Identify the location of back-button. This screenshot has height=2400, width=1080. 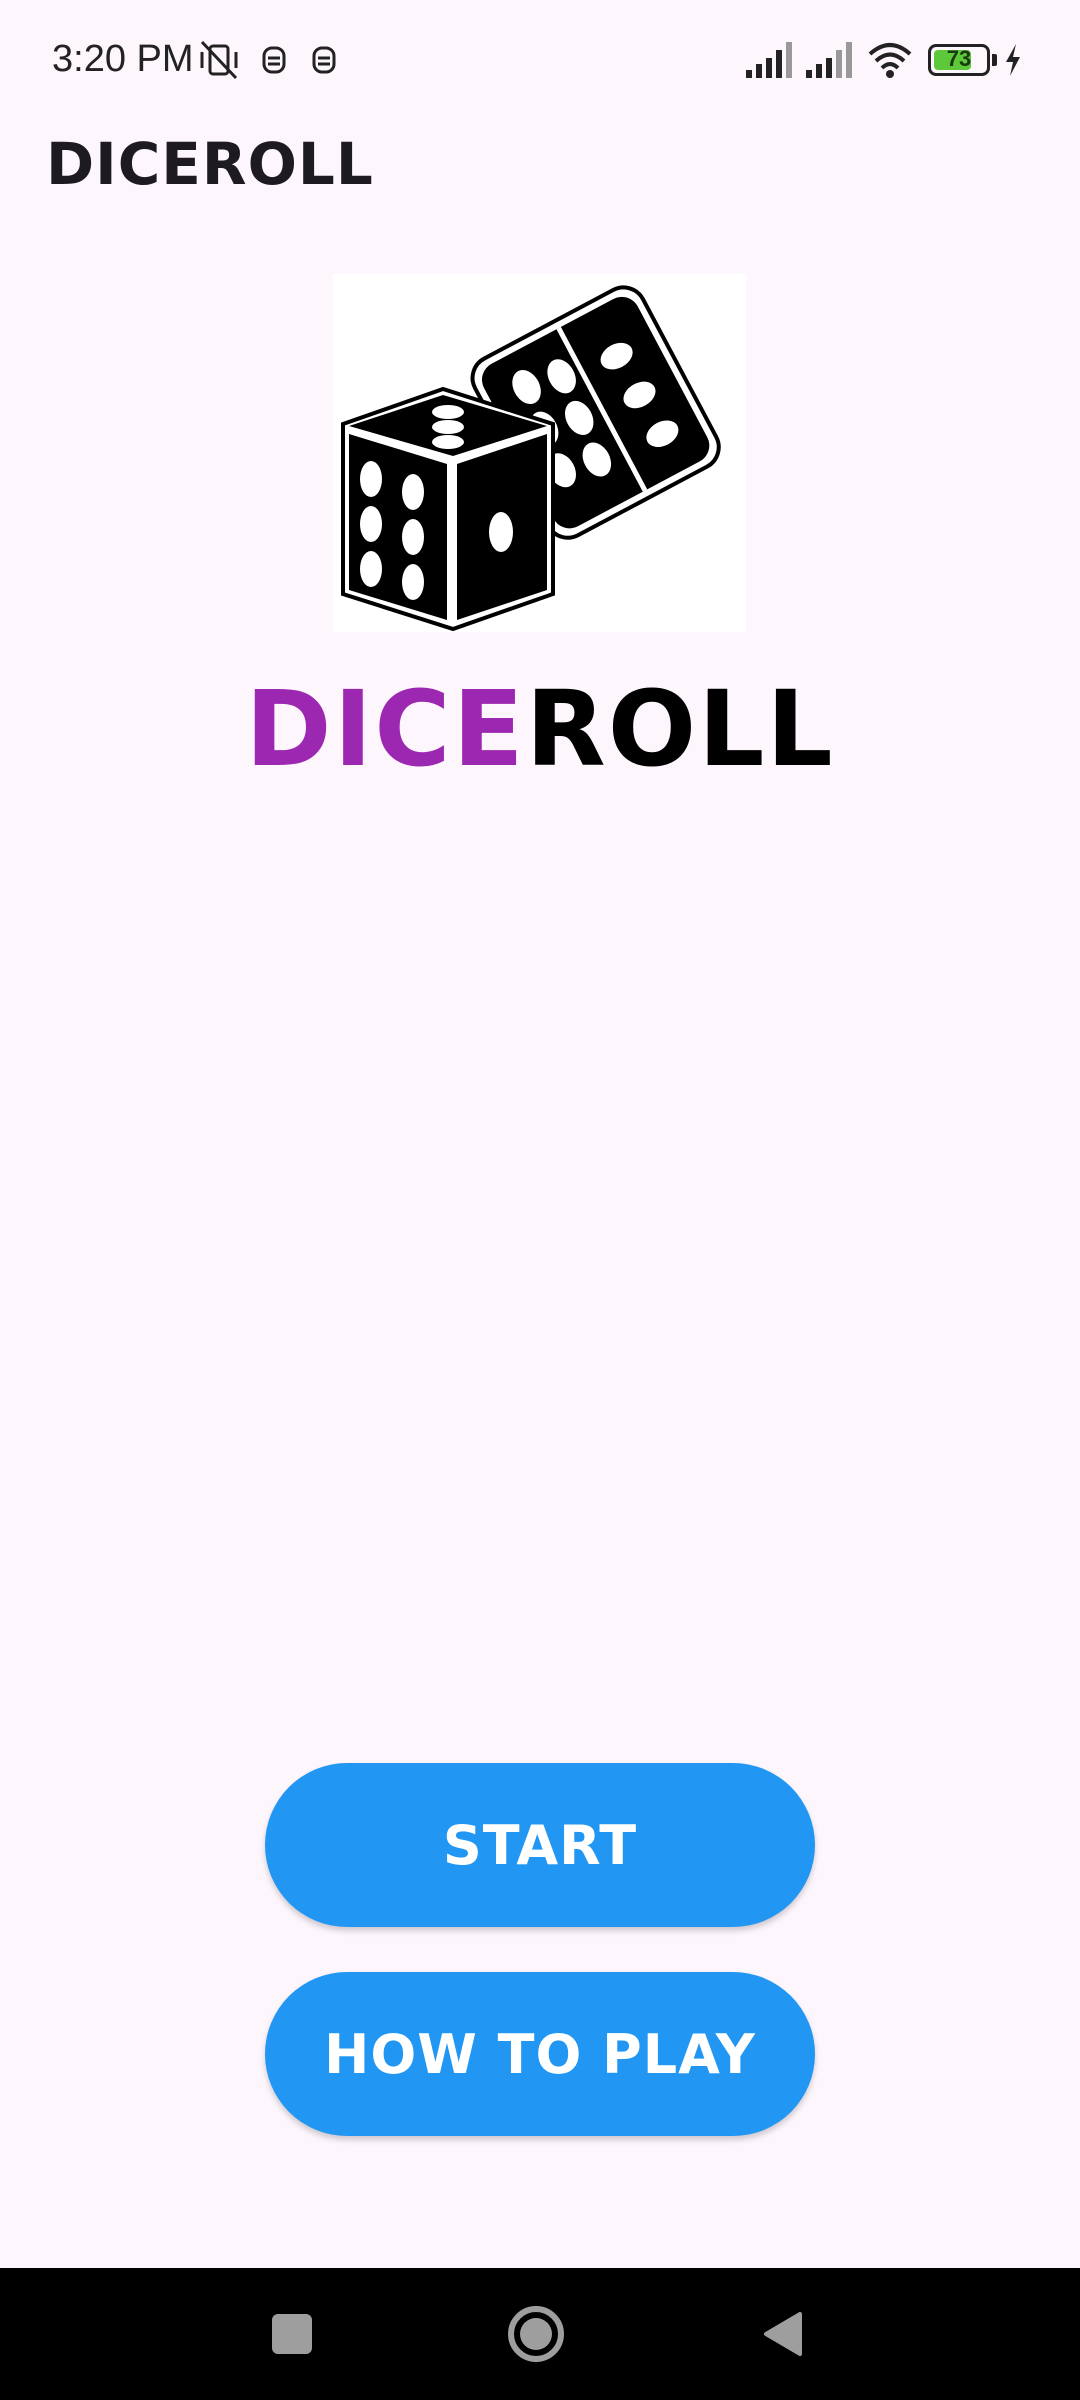
(782, 2334).